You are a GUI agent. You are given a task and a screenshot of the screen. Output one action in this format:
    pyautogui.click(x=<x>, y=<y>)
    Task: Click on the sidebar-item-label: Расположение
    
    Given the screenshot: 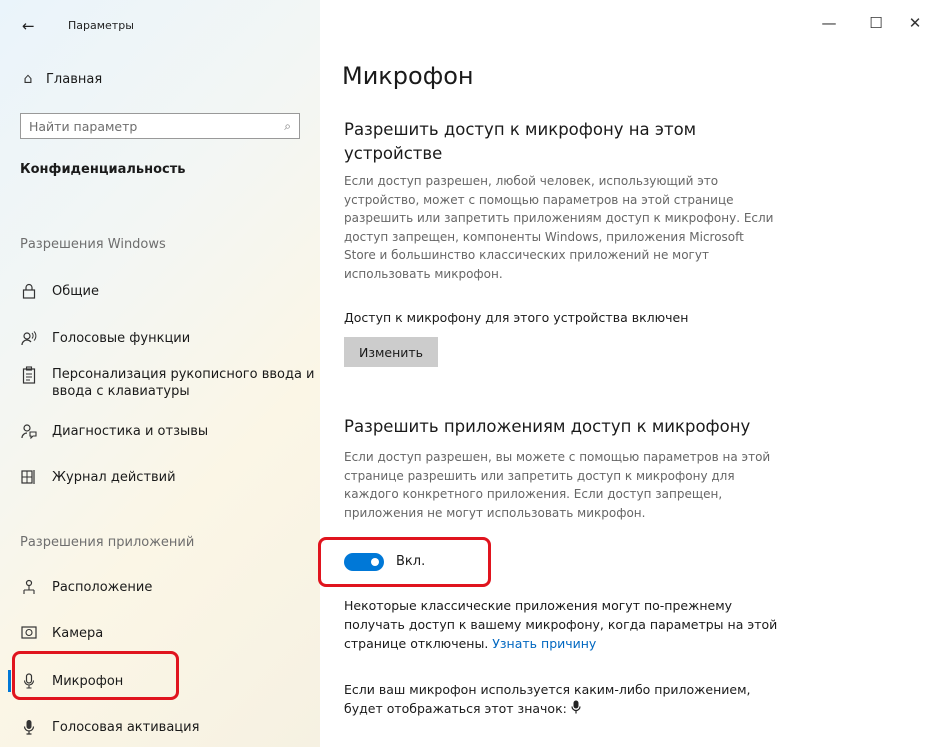 What is the action you would take?
    pyautogui.click(x=102, y=587)
    